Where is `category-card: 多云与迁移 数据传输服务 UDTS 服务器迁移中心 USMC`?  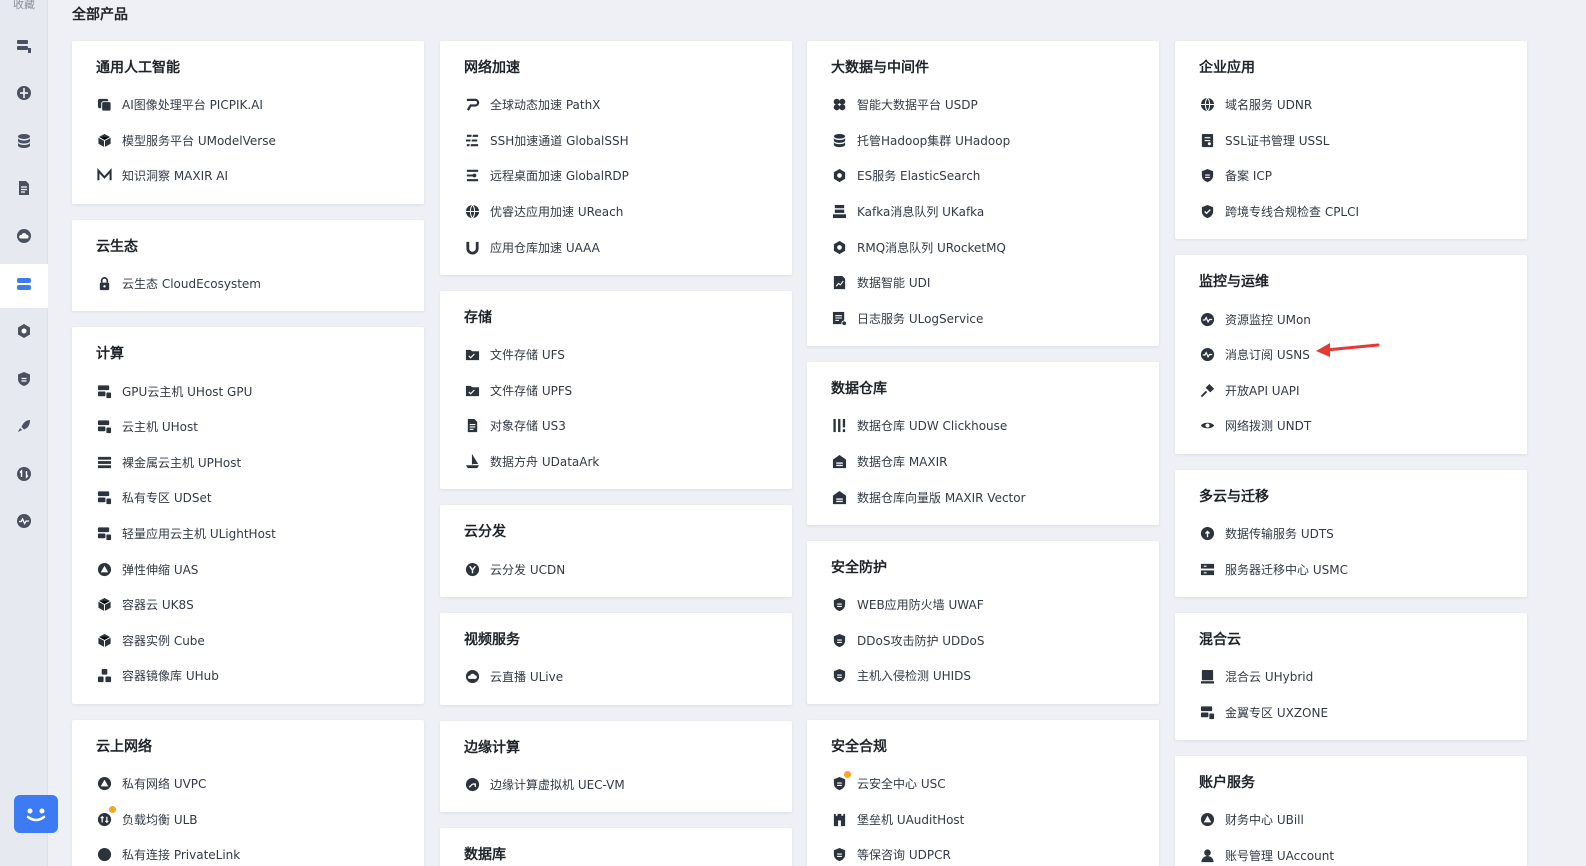 category-card: 多云与迁移 数据传输服务 UDTS 服务器迁移中心 USMC is located at coordinates (1351, 533).